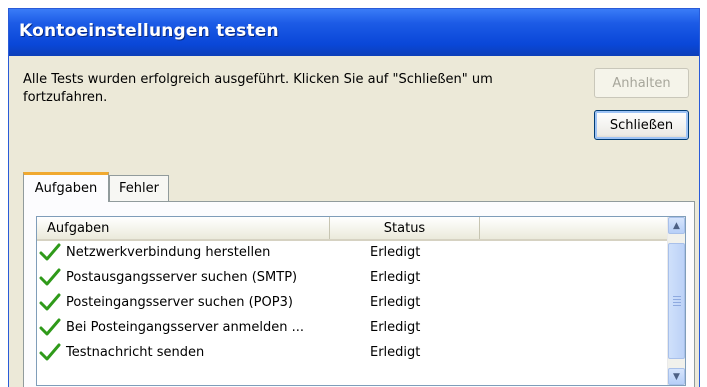  I want to click on task-name: Testnachricht senden, so click(135, 352).